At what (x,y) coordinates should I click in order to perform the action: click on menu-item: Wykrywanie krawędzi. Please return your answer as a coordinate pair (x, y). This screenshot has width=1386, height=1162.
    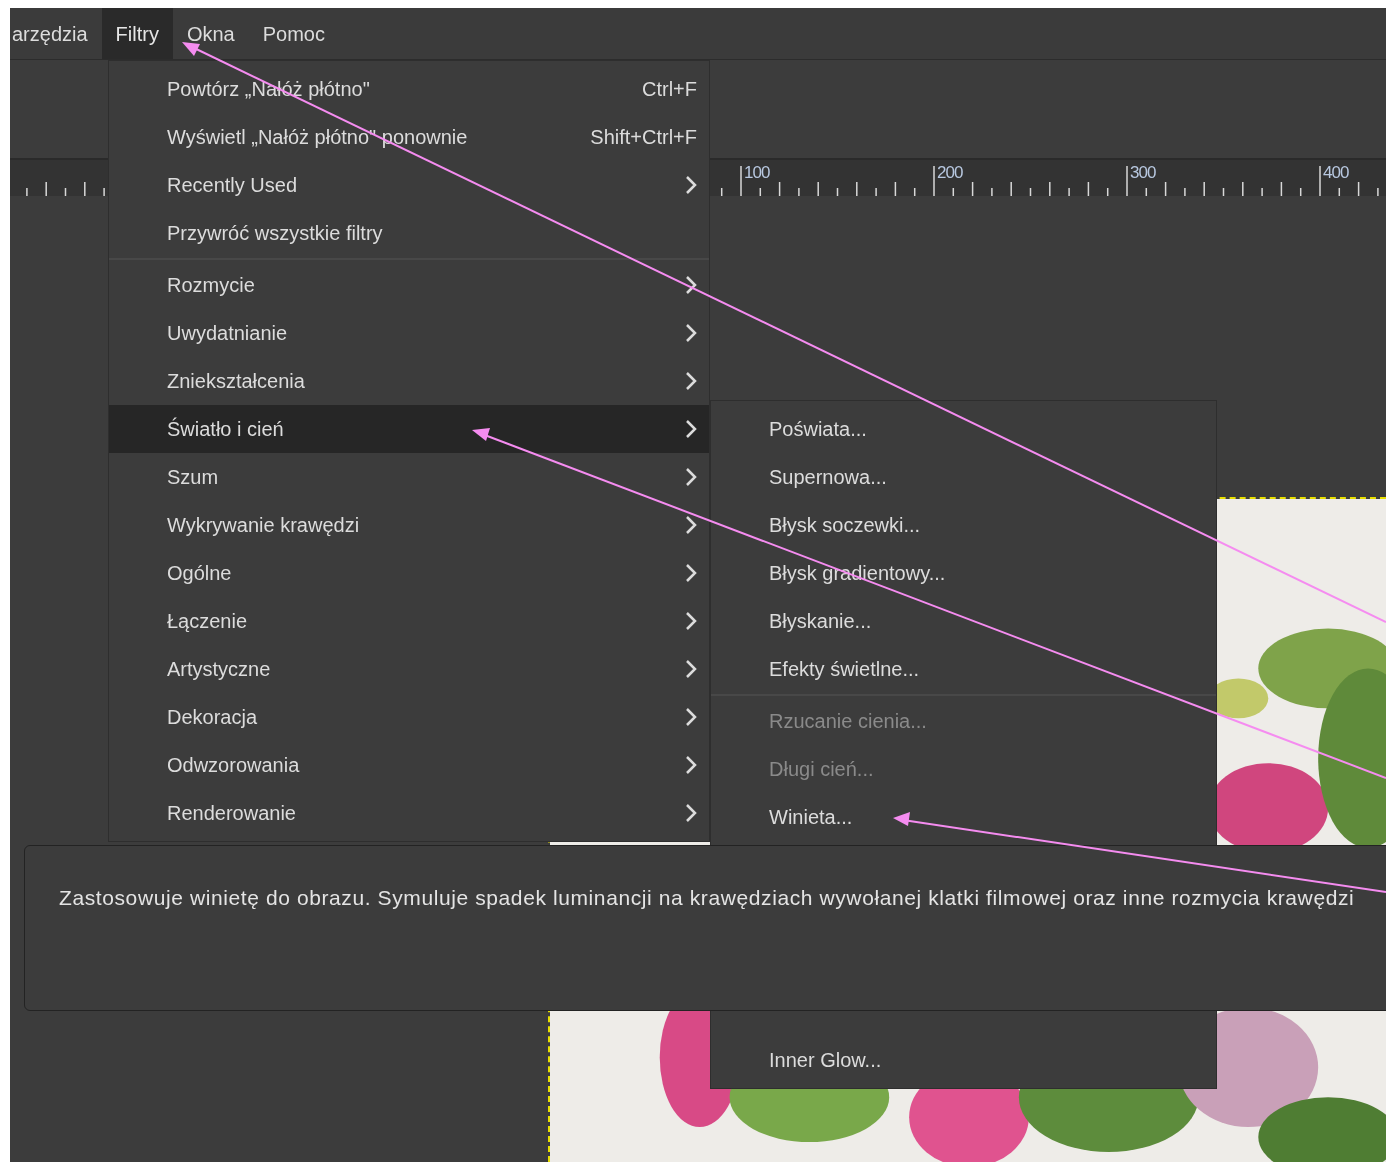
    Looking at the image, I should click on (409, 525).